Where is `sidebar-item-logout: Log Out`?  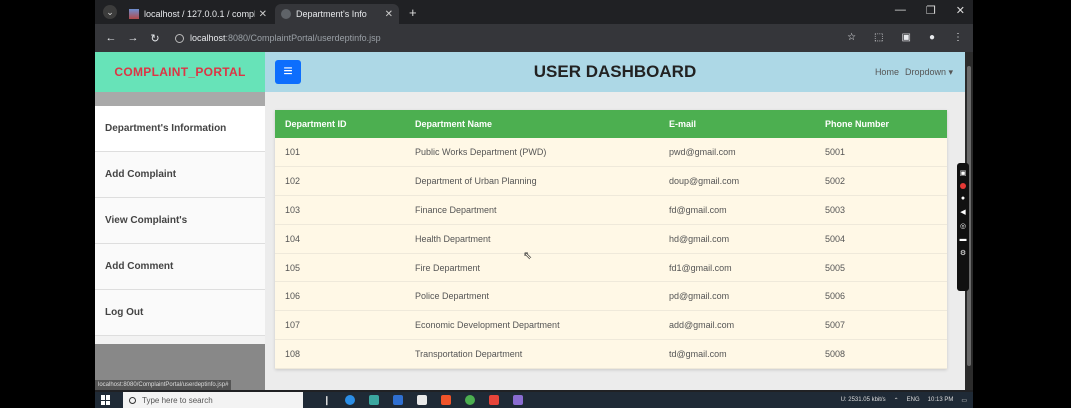 sidebar-item-logout: Log Out is located at coordinates (180, 313).